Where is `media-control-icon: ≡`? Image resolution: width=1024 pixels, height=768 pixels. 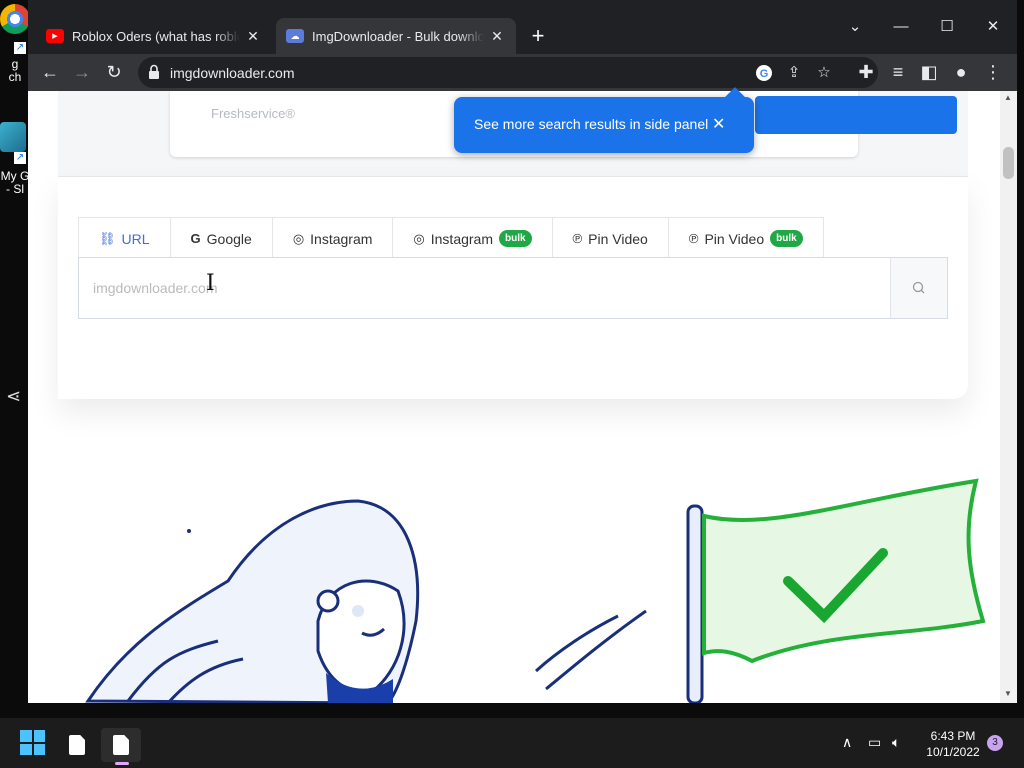
media-control-icon: ≡ is located at coordinates (898, 72).